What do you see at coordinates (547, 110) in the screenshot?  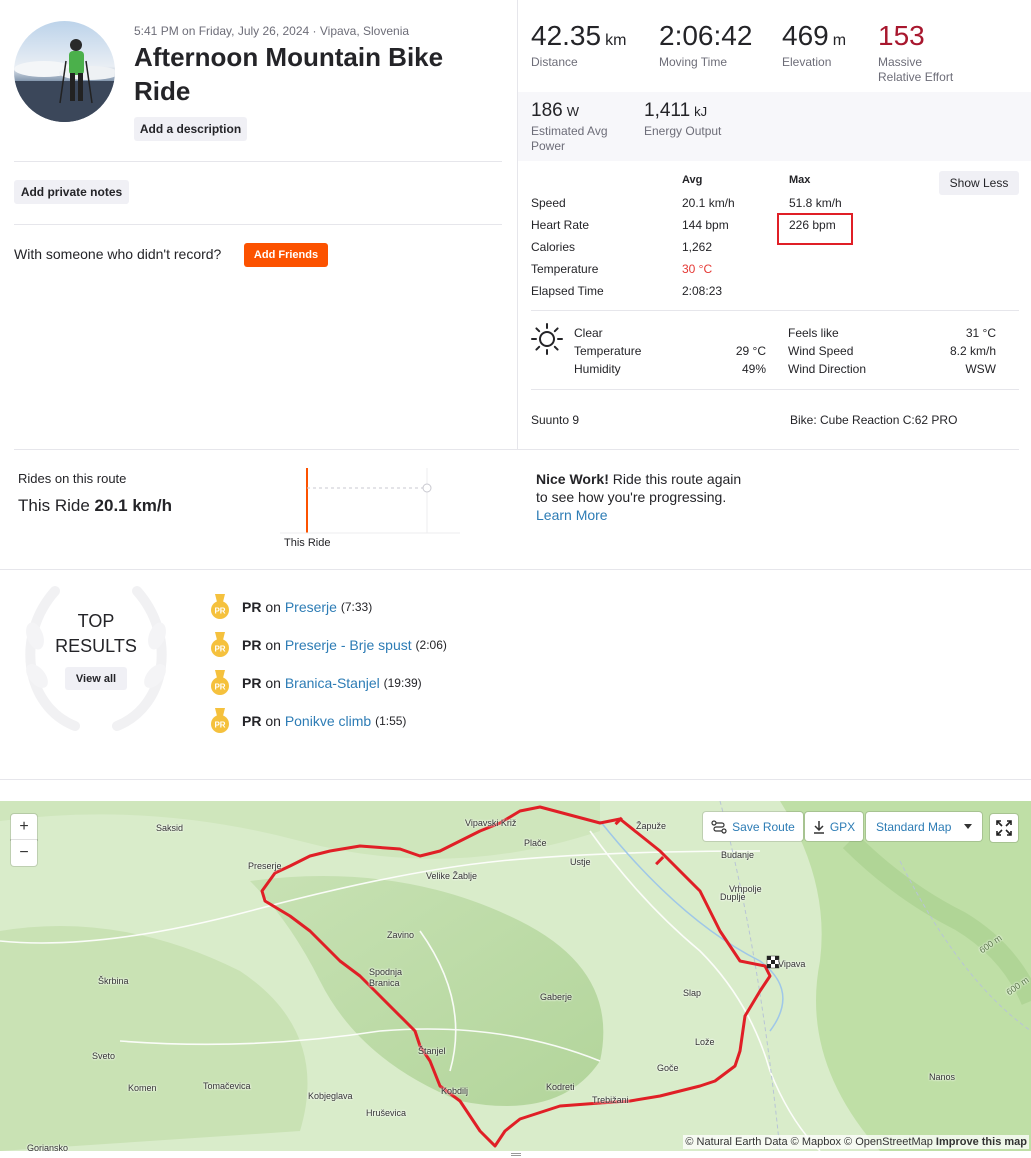 I see `stat-power-value: 186` at bounding box center [547, 110].